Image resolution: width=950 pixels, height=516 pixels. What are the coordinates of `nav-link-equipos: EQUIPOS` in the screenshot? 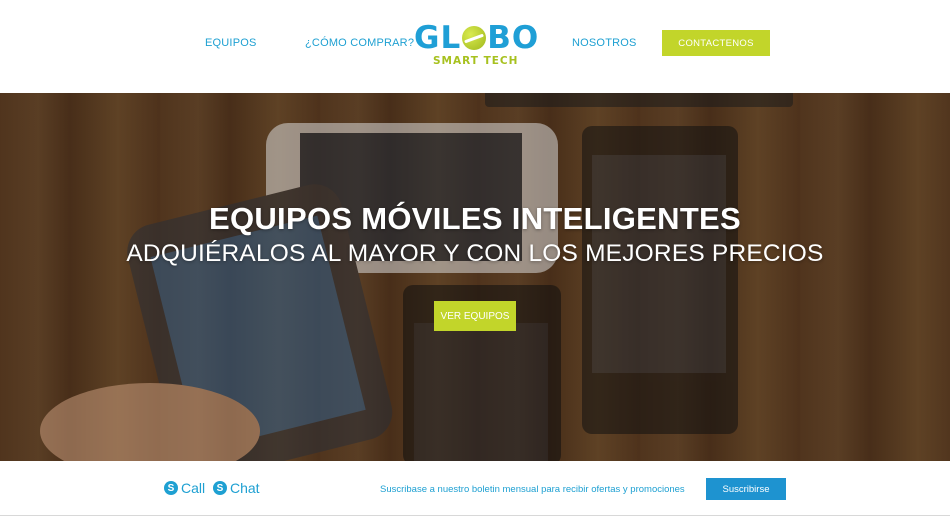 It's located at (231, 43).